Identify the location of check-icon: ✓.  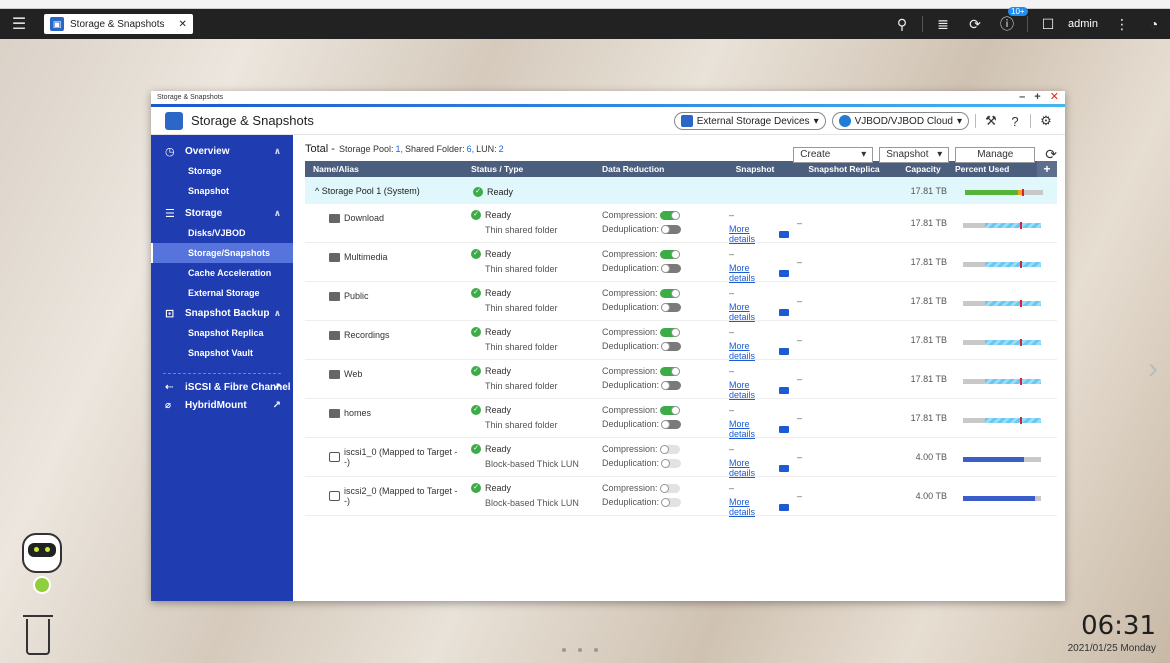
(476, 254).